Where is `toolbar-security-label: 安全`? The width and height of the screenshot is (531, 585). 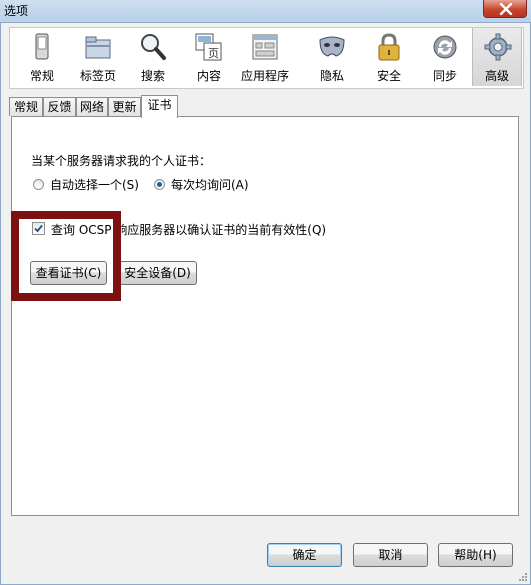 toolbar-security-label: 安全 is located at coordinates (388, 76).